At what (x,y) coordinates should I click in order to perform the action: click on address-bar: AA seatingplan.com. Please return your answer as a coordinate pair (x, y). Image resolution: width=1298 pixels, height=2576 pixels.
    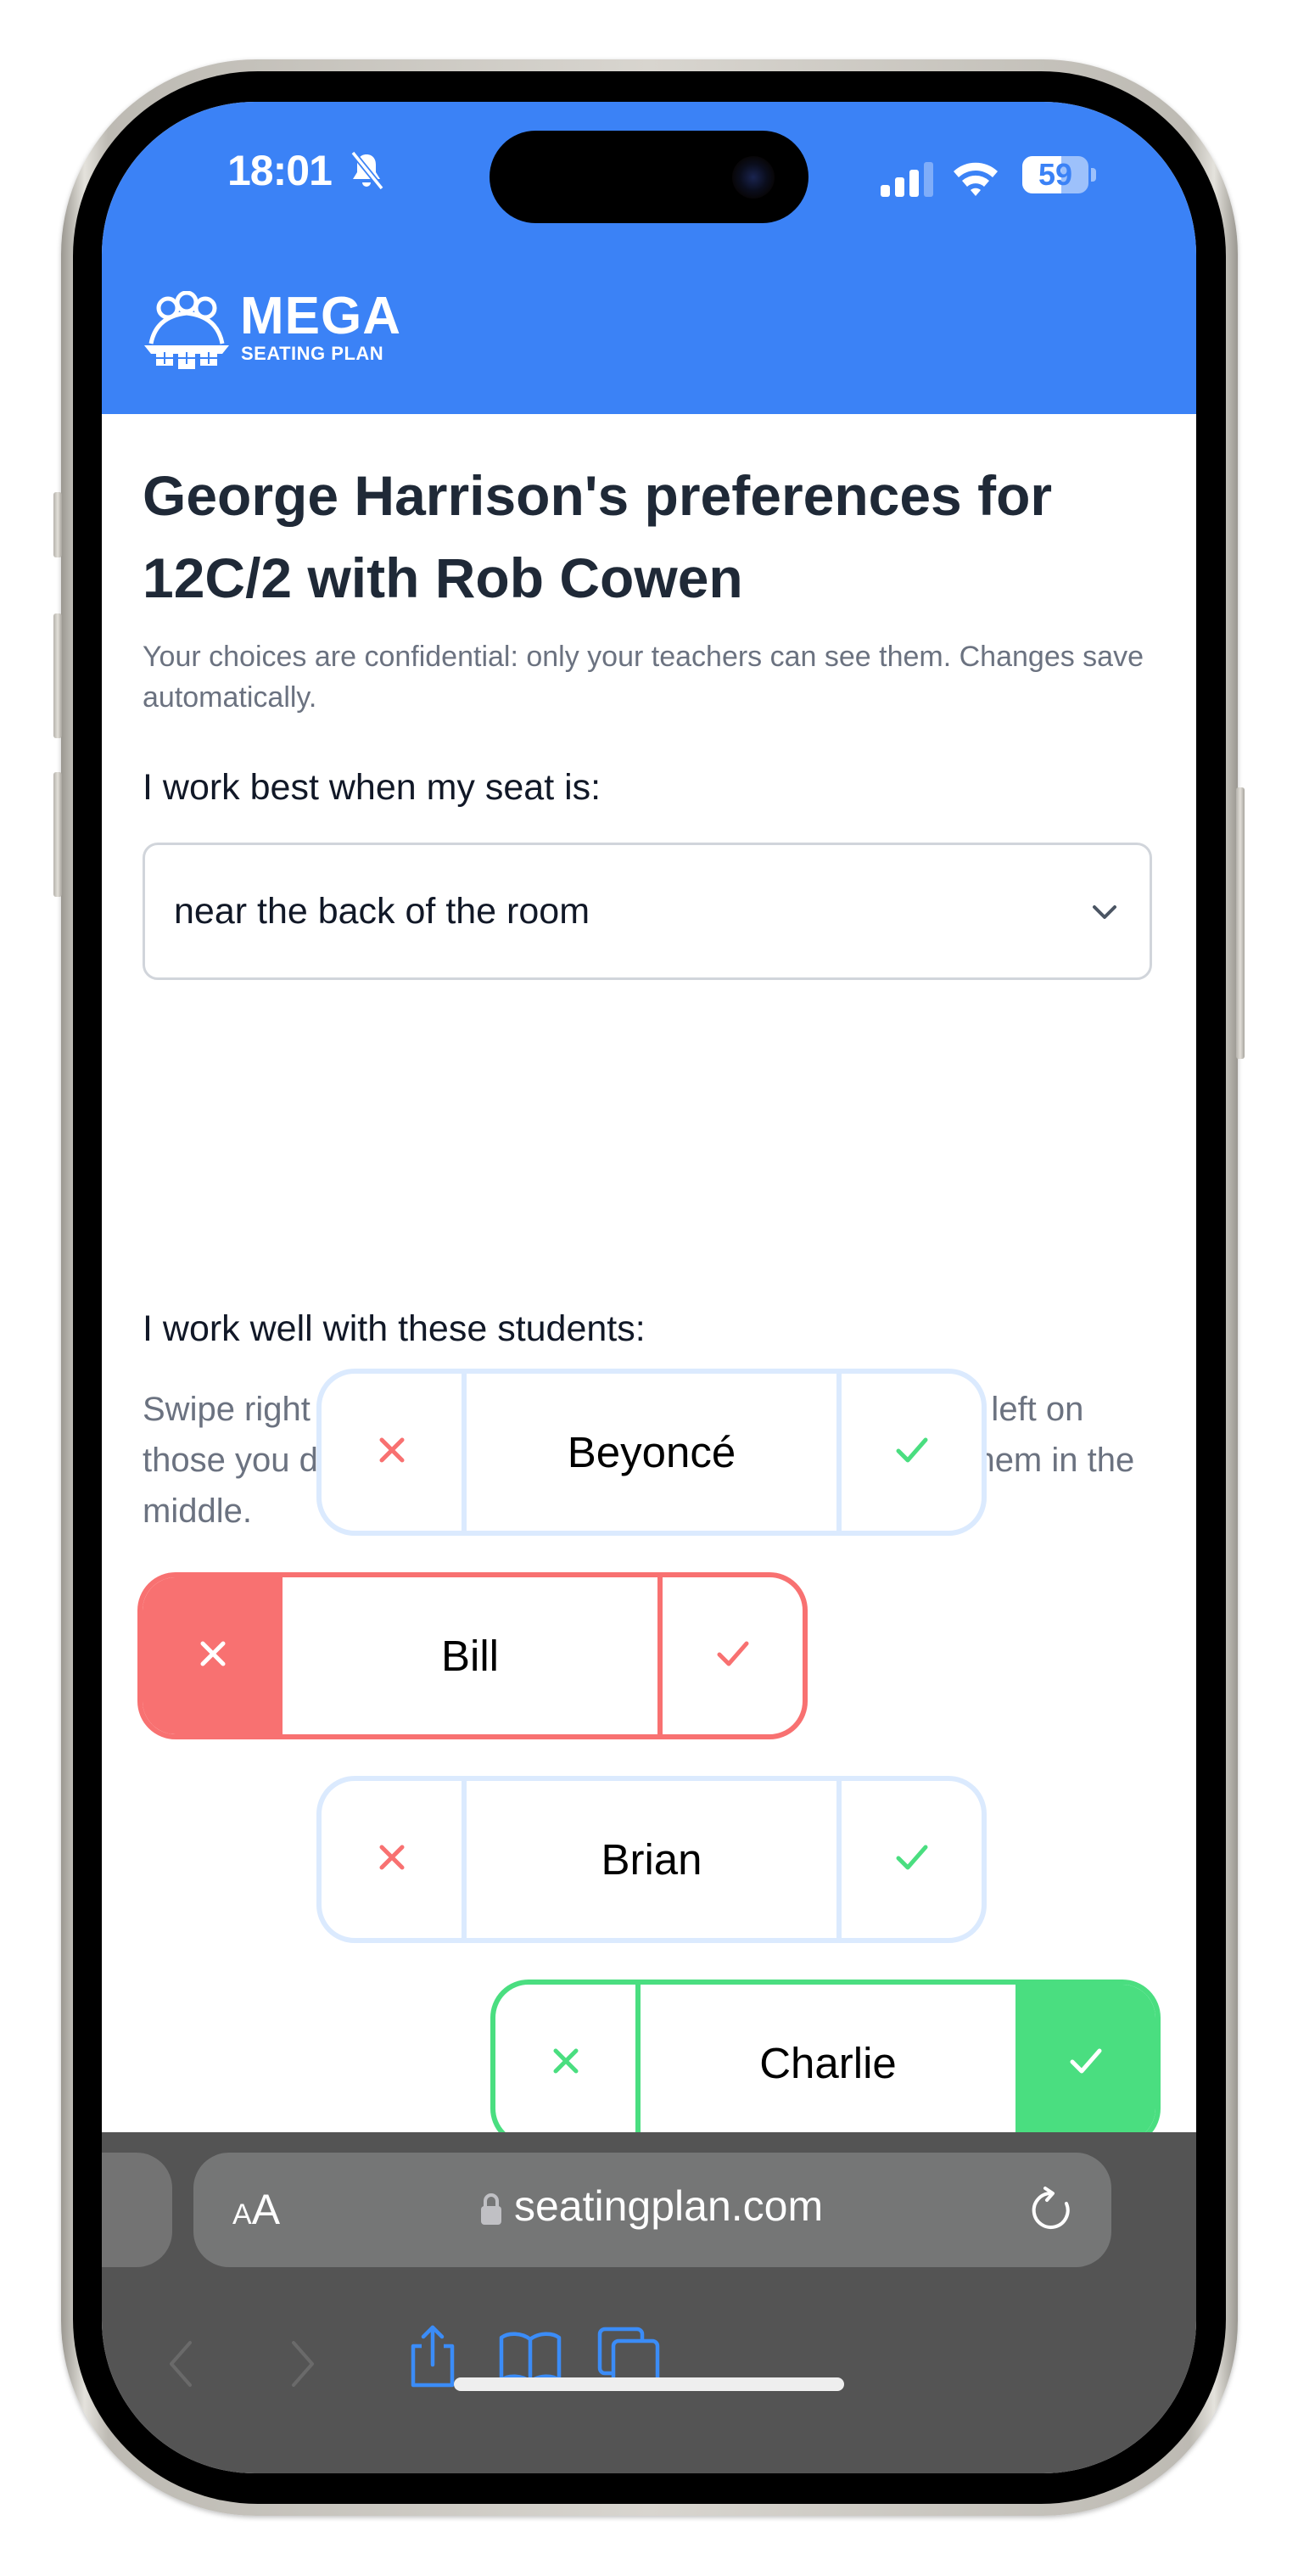
    Looking at the image, I should click on (652, 2210).